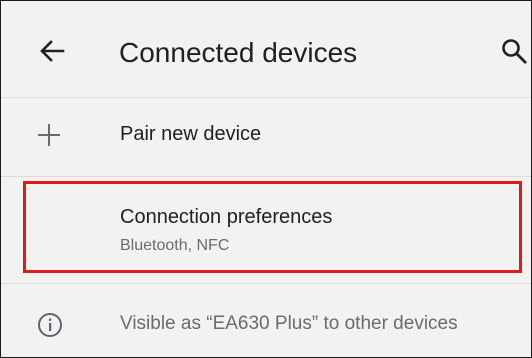 This screenshot has height=358, width=532. I want to click on info-icon, so click(50, 325).